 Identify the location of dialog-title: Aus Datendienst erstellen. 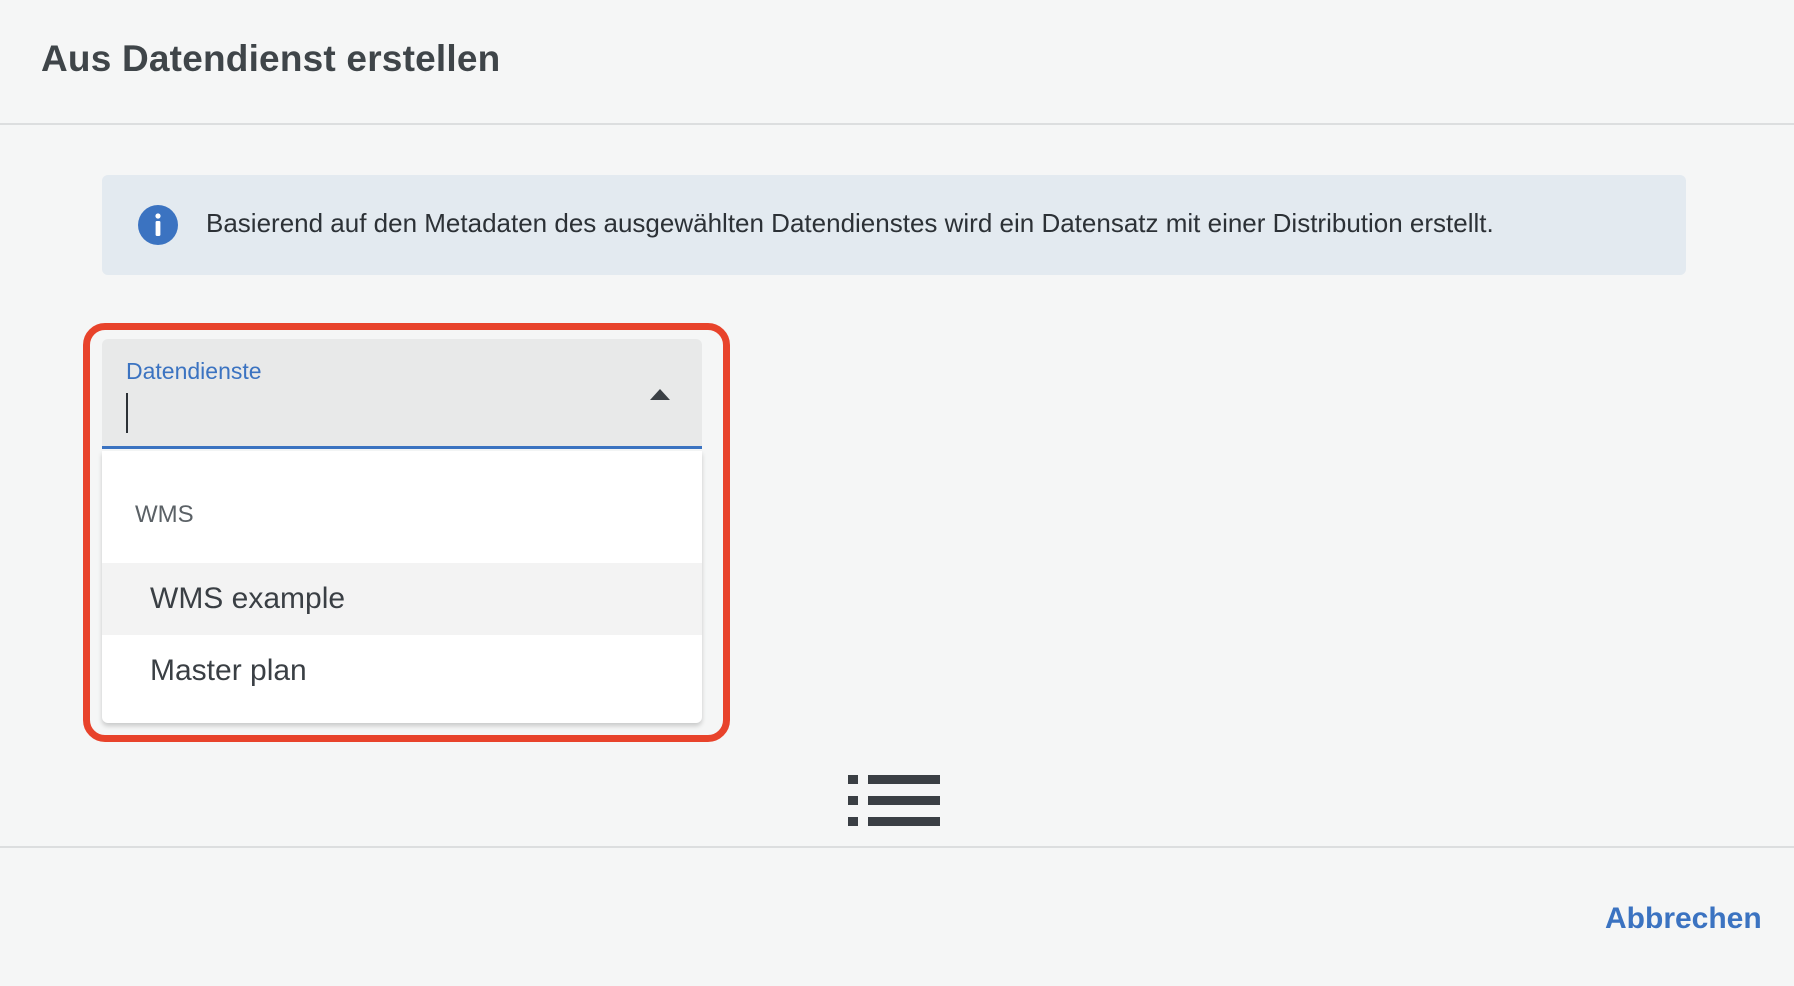
(271, 58).